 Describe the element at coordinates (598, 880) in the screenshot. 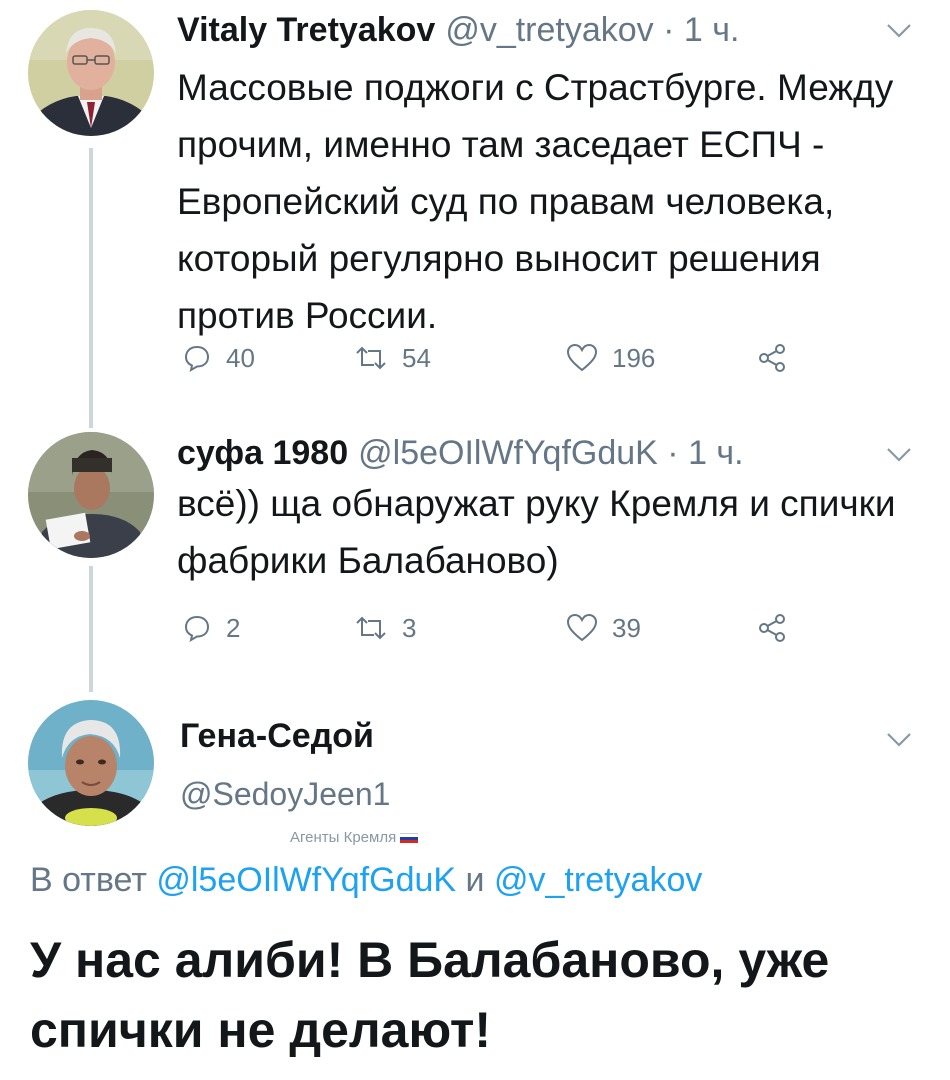

I see `mention-link: @v_tretyakov` at that location.